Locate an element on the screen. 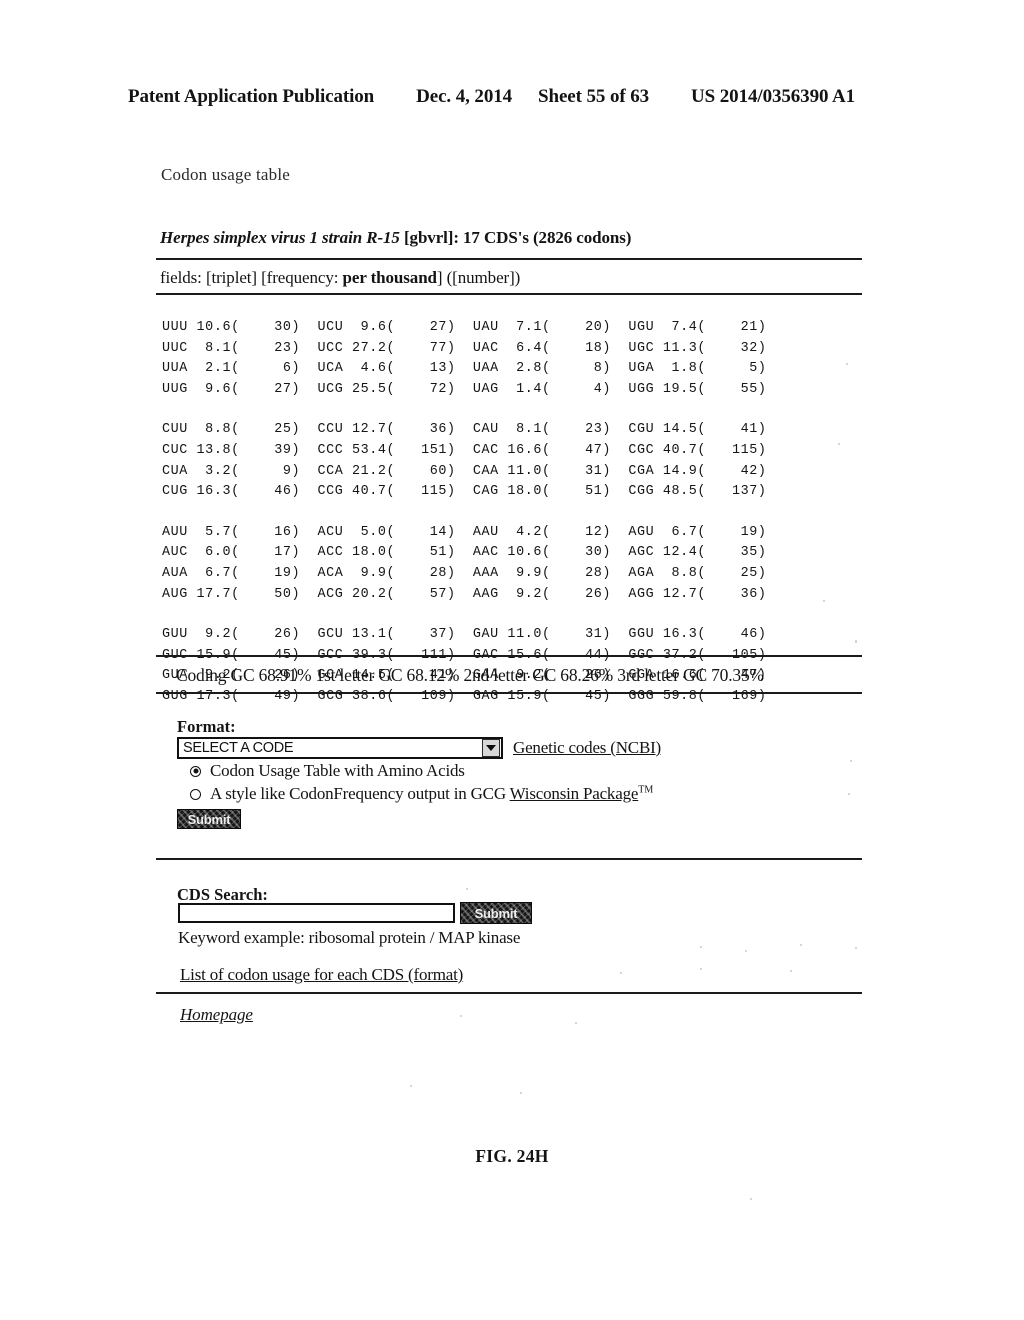 This screenshot has height=1320, width=1024. divider-below-gc is located at coordinates (509, 693).